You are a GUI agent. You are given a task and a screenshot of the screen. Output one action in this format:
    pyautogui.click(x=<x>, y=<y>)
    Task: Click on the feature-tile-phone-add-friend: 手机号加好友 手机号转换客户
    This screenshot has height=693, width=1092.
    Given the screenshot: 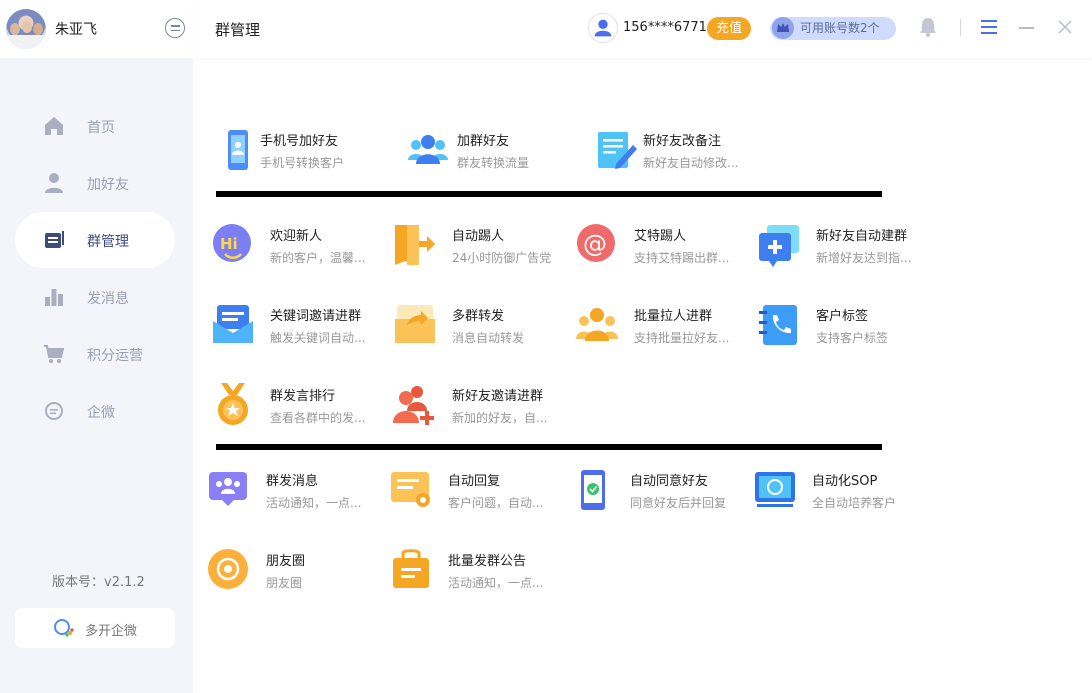 What is the action you would take?
    pyautogui.click(x=301, y=150)
    